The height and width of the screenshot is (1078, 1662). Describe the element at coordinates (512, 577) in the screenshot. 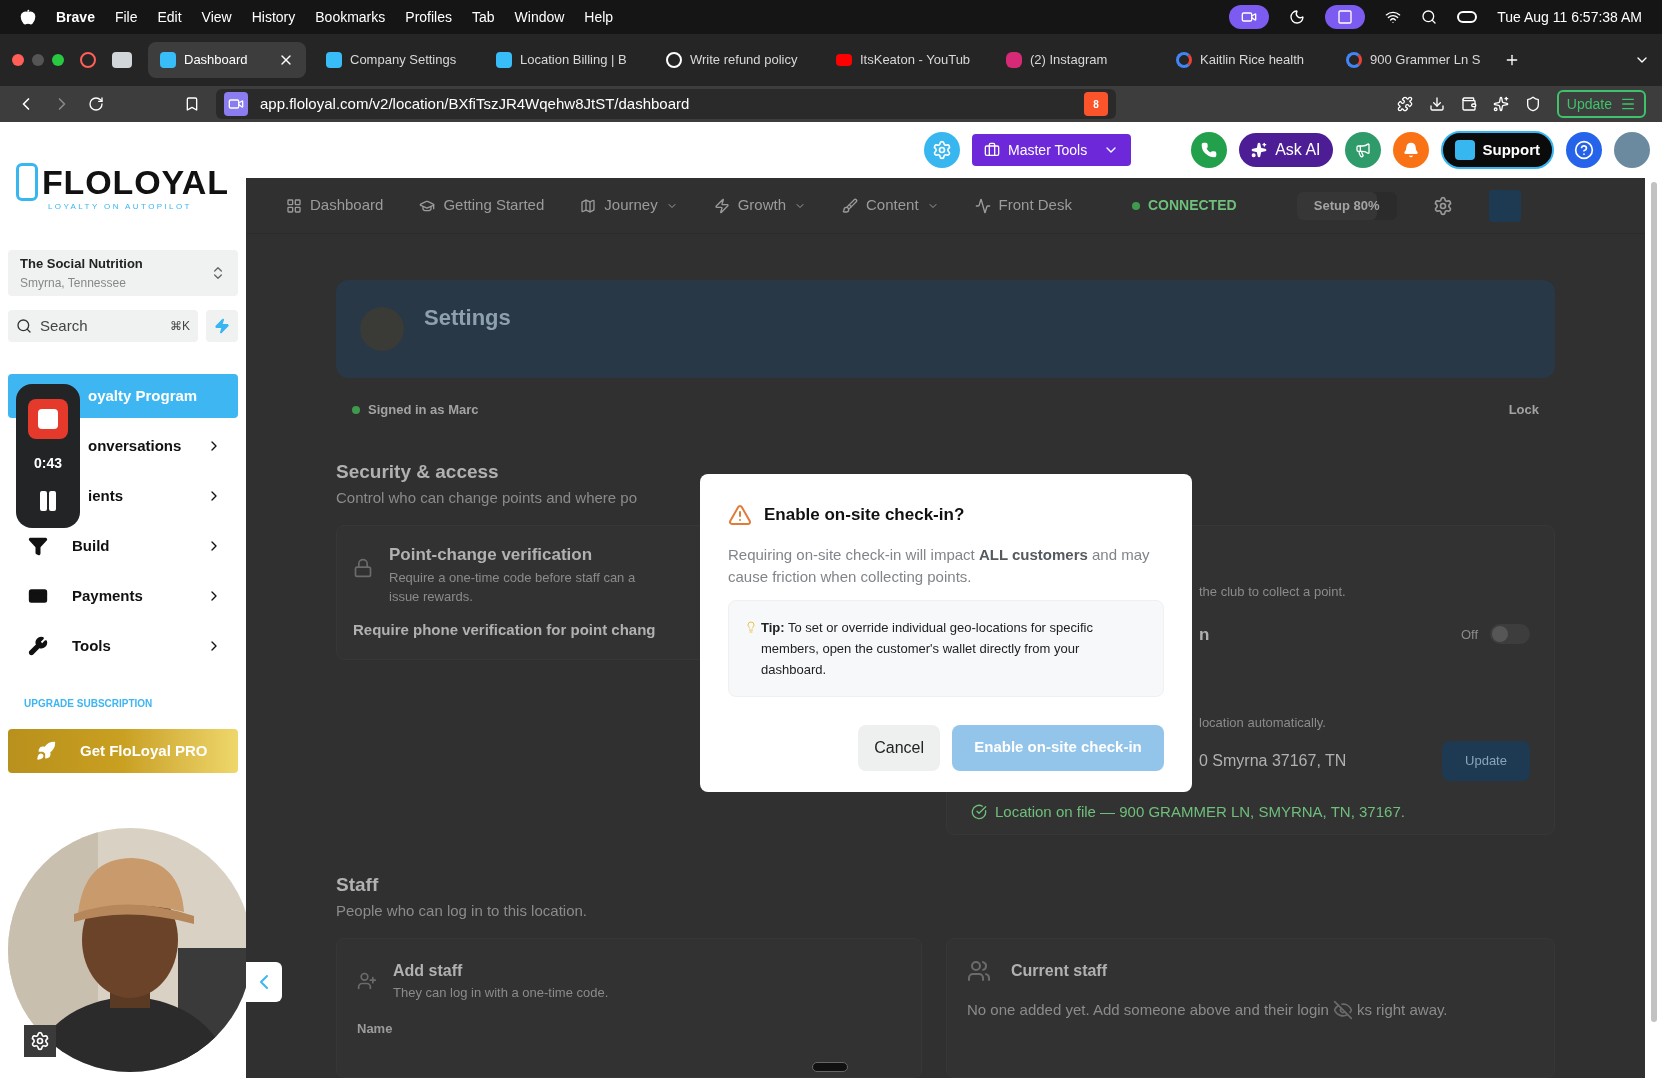

I see `card-description: Require a one-time code before staff can a` at that location.